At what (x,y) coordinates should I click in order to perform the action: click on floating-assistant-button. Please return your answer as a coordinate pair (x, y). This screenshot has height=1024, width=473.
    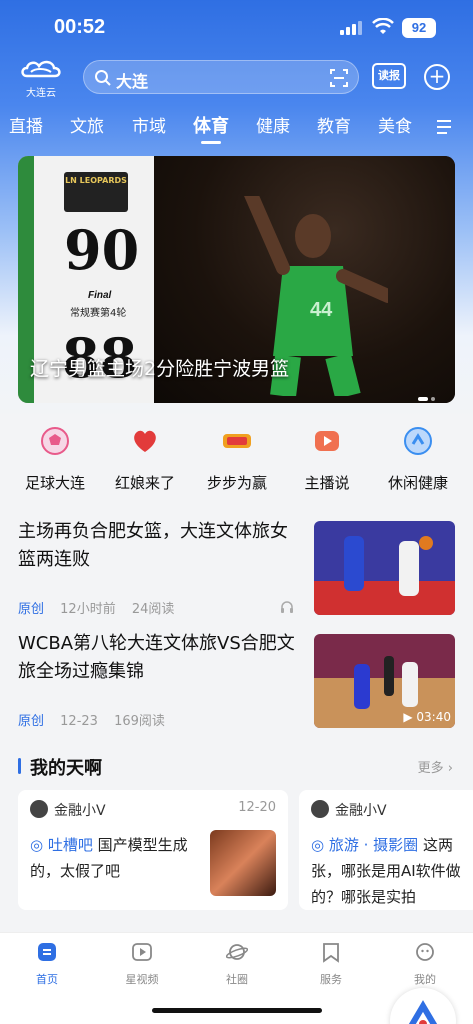
    Looking at the image, I should click on (423, 1006).